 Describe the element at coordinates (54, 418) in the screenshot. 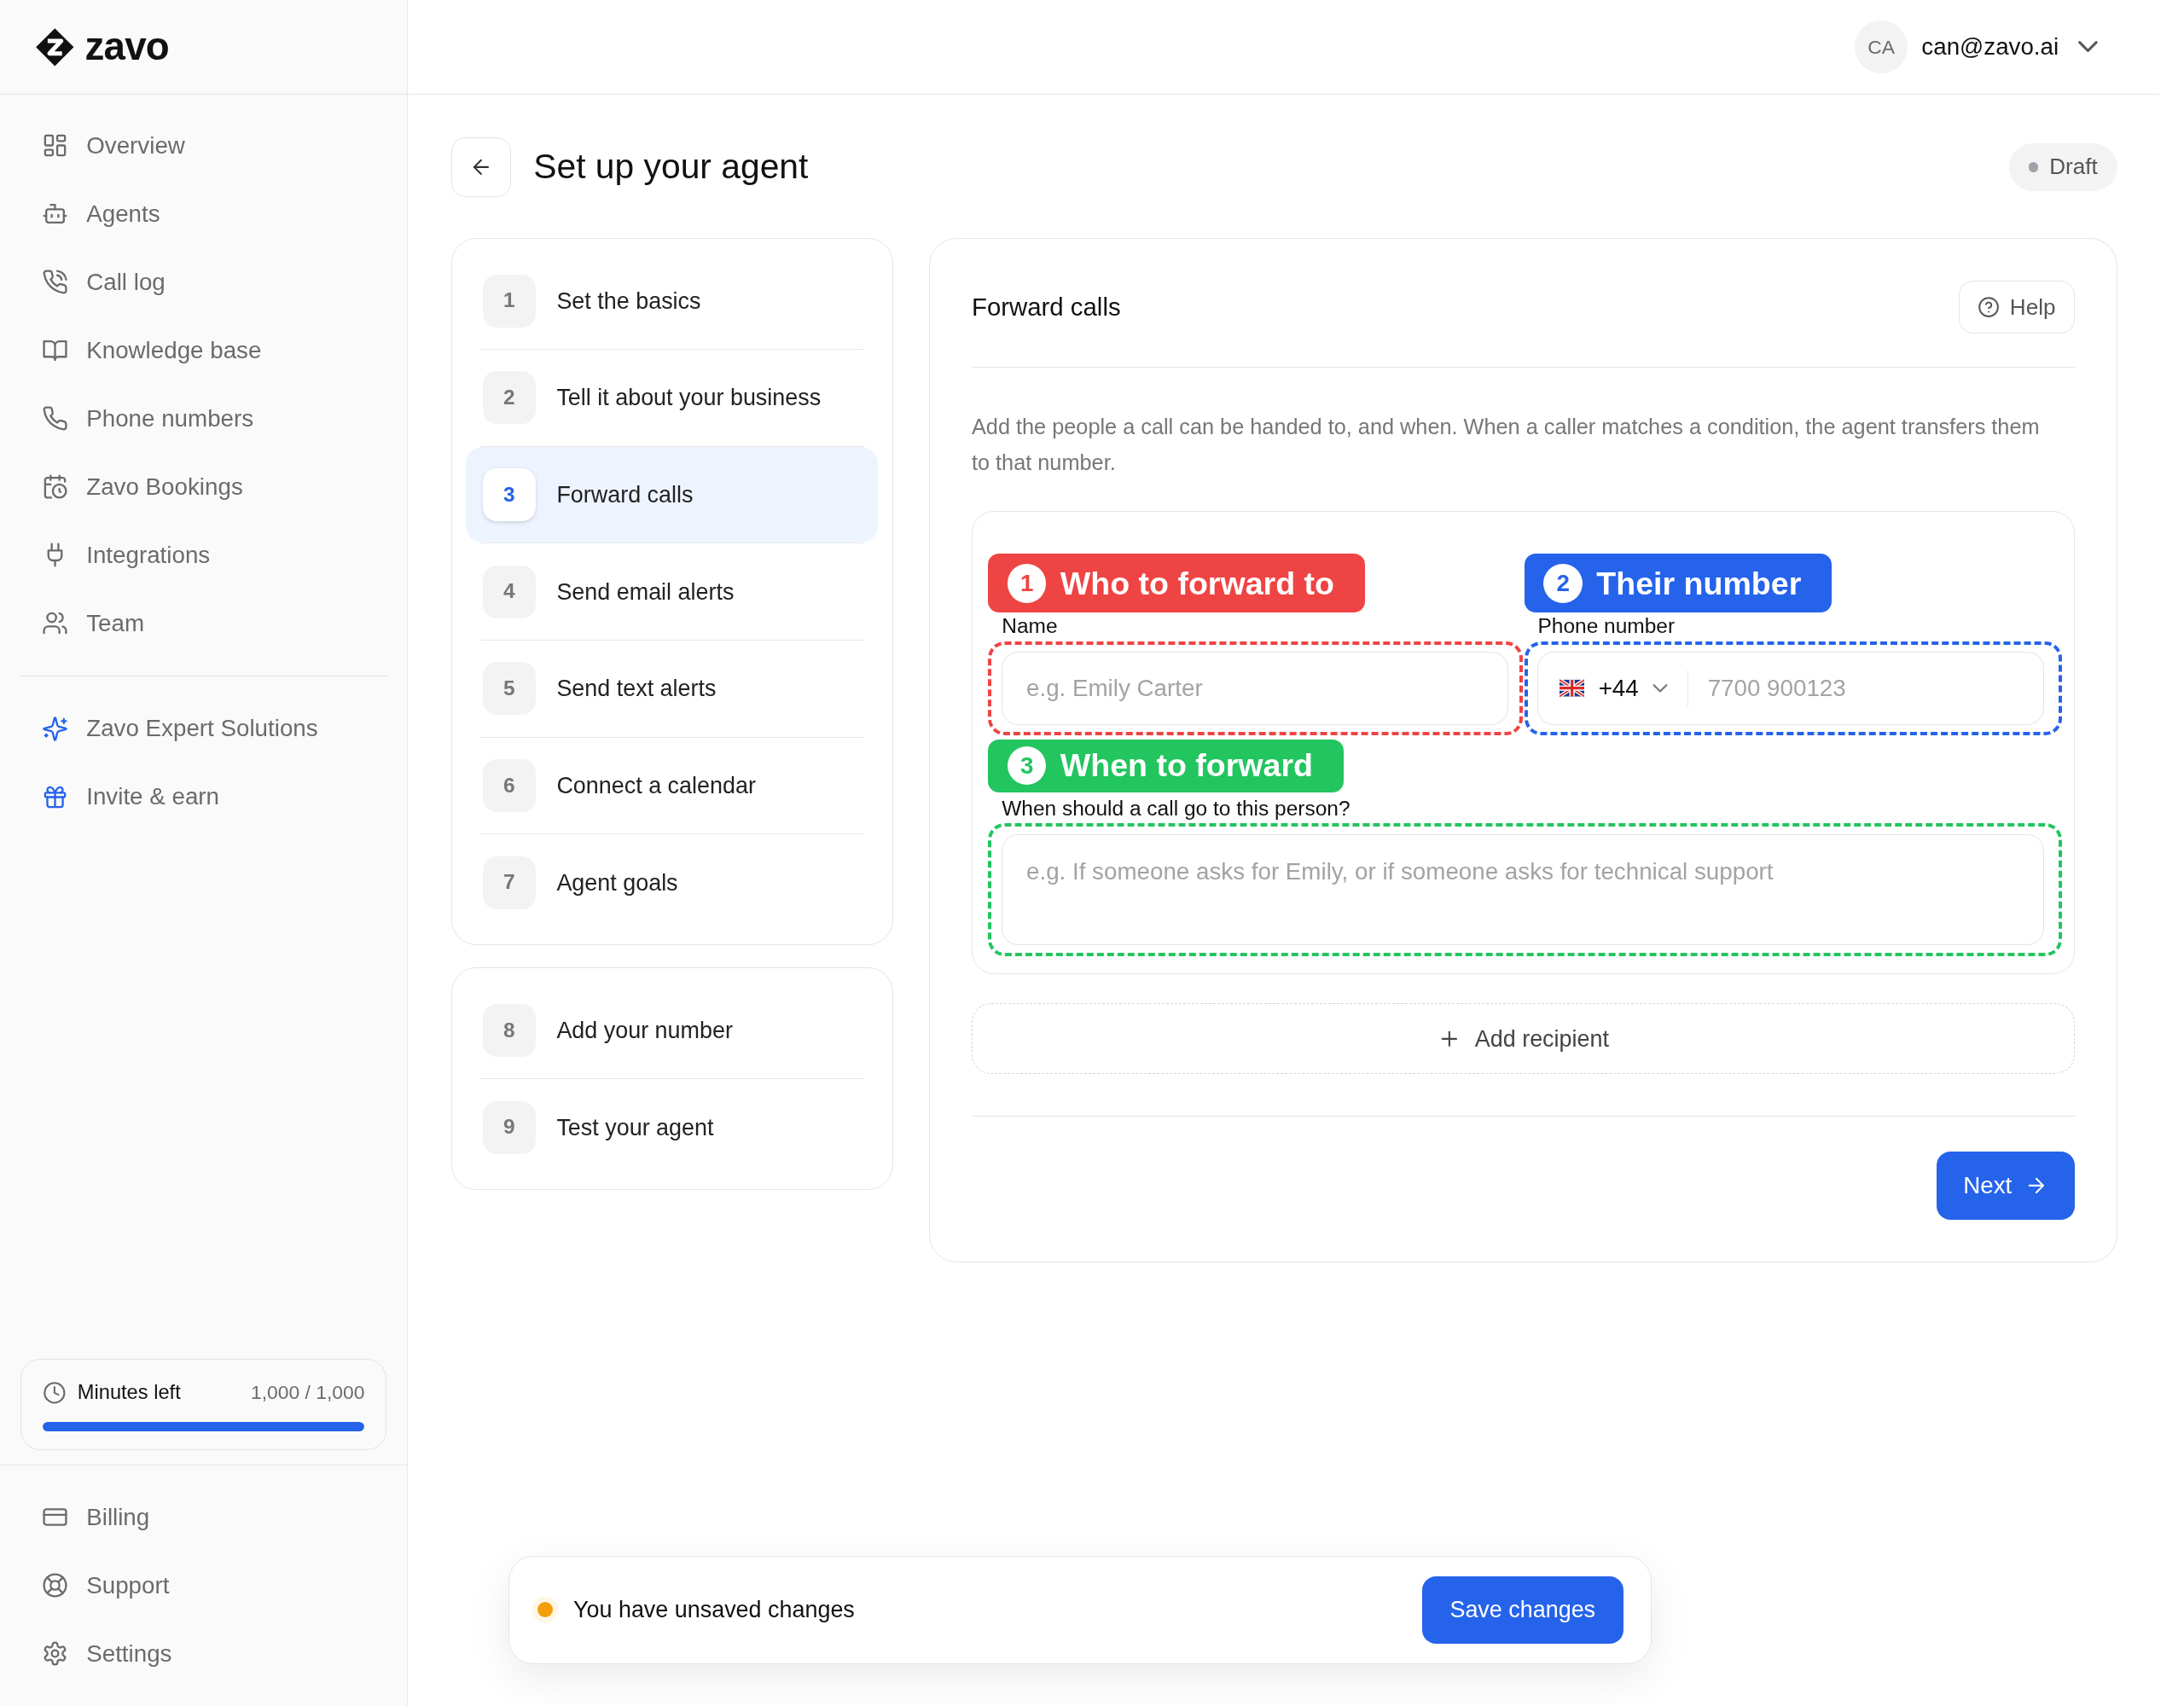

I see `phone-icon` at that location.